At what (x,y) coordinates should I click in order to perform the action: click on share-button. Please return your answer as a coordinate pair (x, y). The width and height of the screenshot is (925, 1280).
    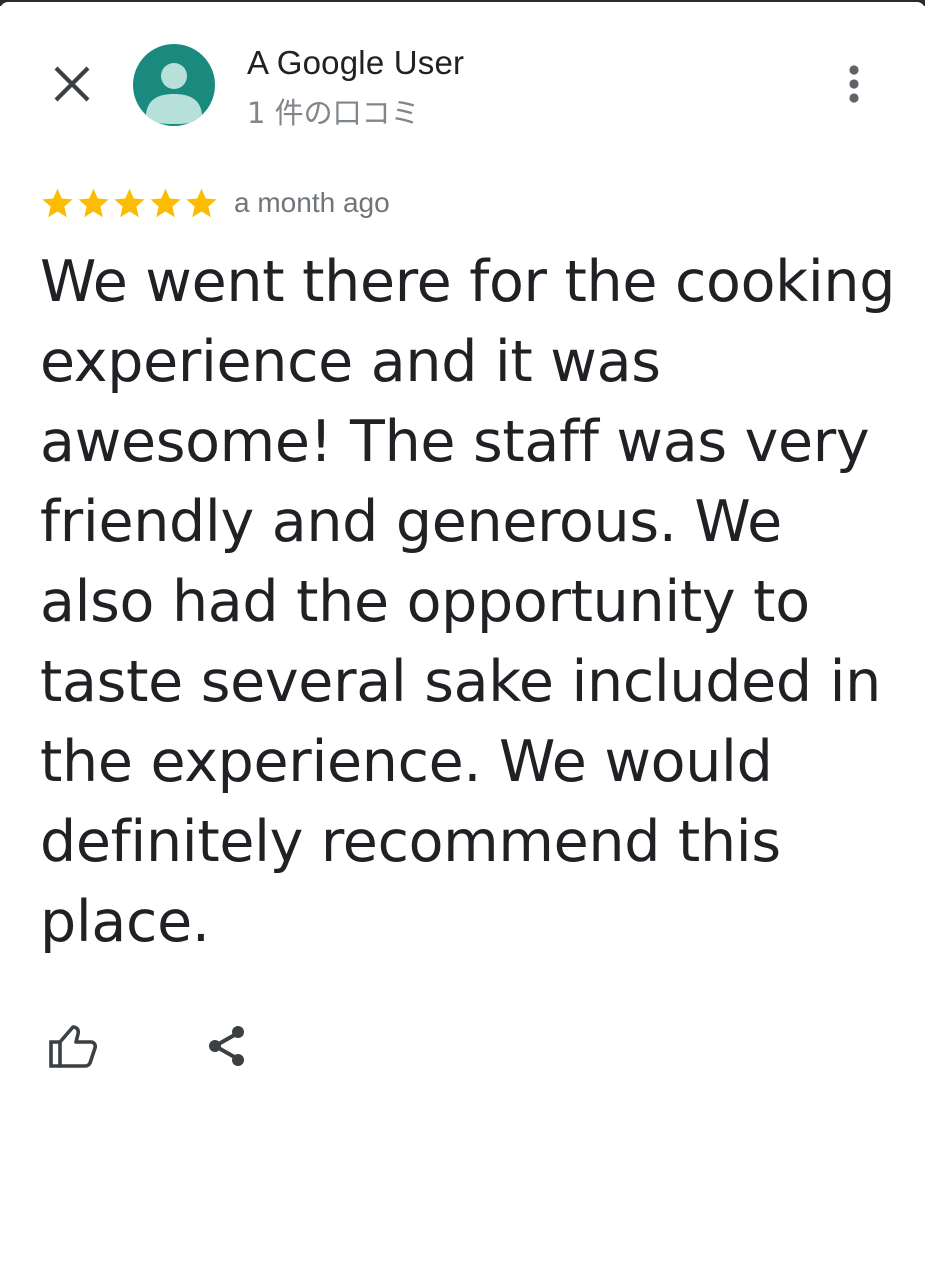
    Looking at the image, I should click on (227, 1046).